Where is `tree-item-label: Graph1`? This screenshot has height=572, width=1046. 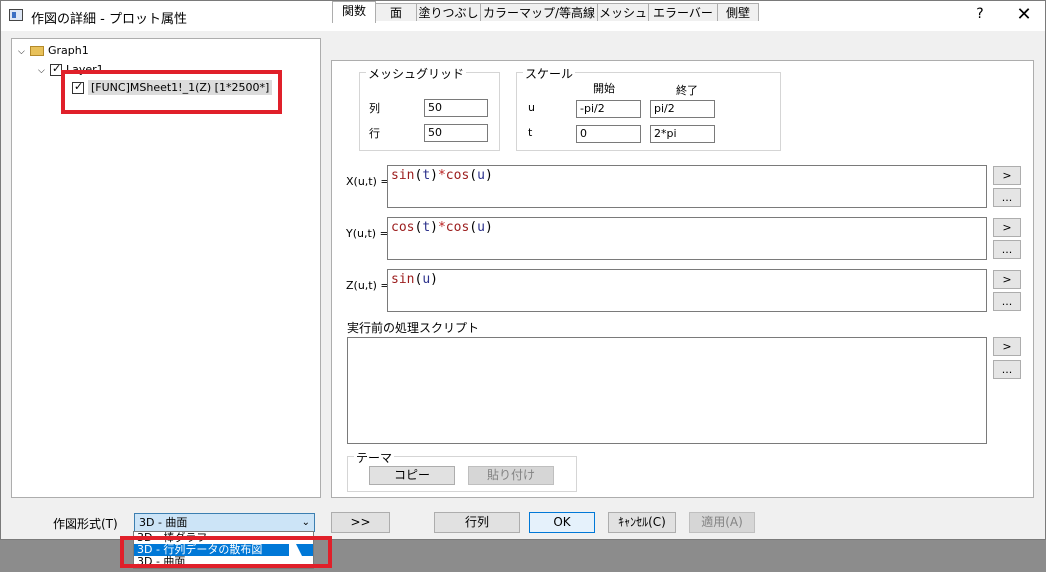 tree-item-label: Graph1 is located at coordinates (68, 50).